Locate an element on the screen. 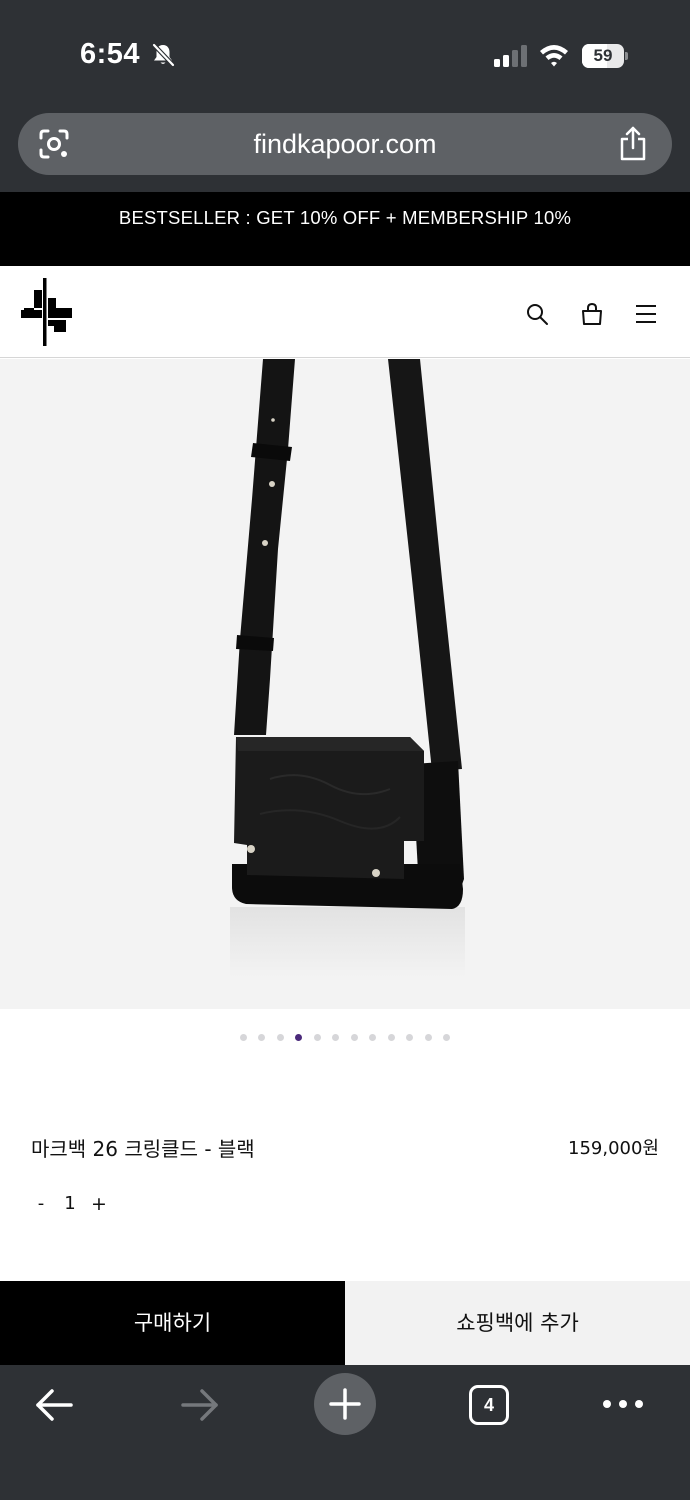  plus-icon is located at coordinates (345, 1404).